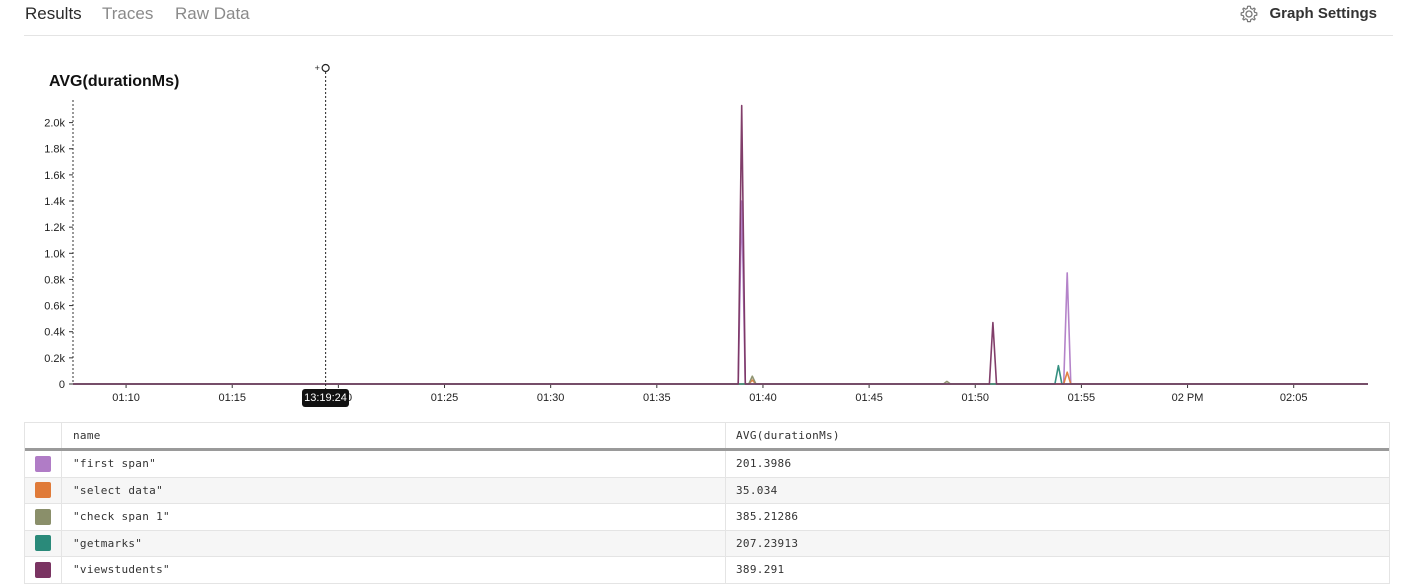  Describe the element at coordinates (1057, 435) in the screenshot. I see `column-header-value: AVG(durationMs)` at that location.